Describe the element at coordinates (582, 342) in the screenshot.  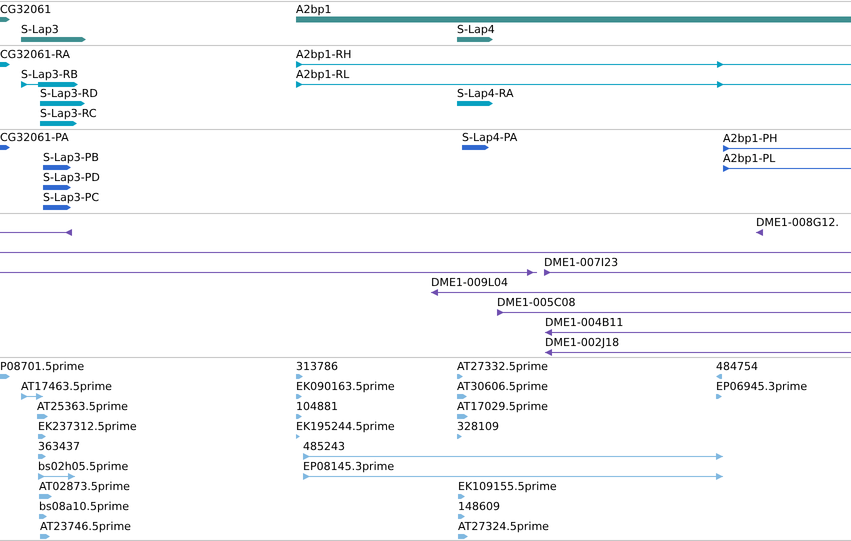
I see `feature-label: DME1-002J18` at that location.